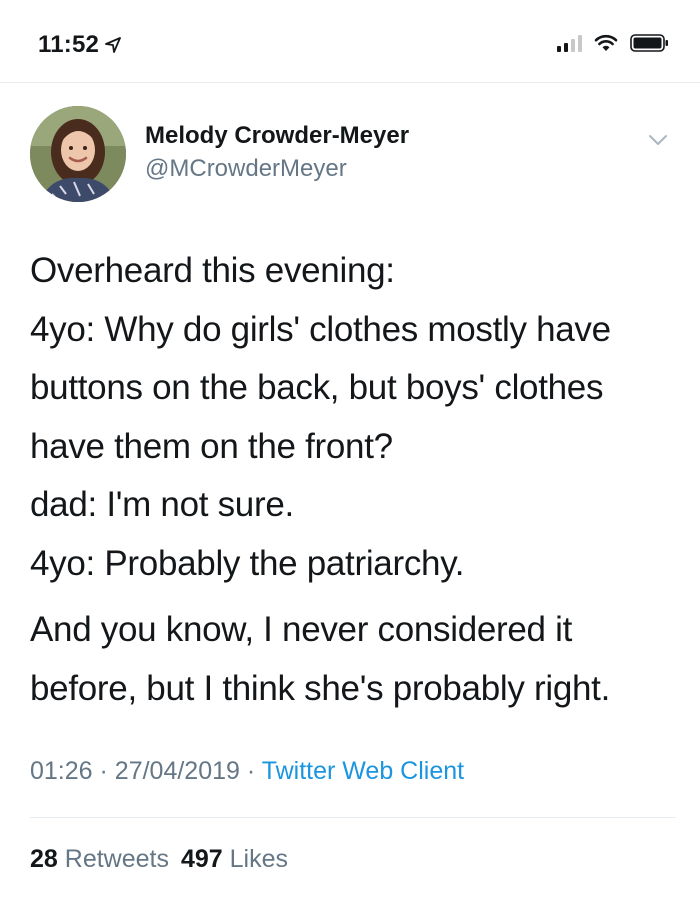 This screenshot has width=700, height=898. I want to click on tweet-client-link: Twitter Web Client, so click(363, 771).